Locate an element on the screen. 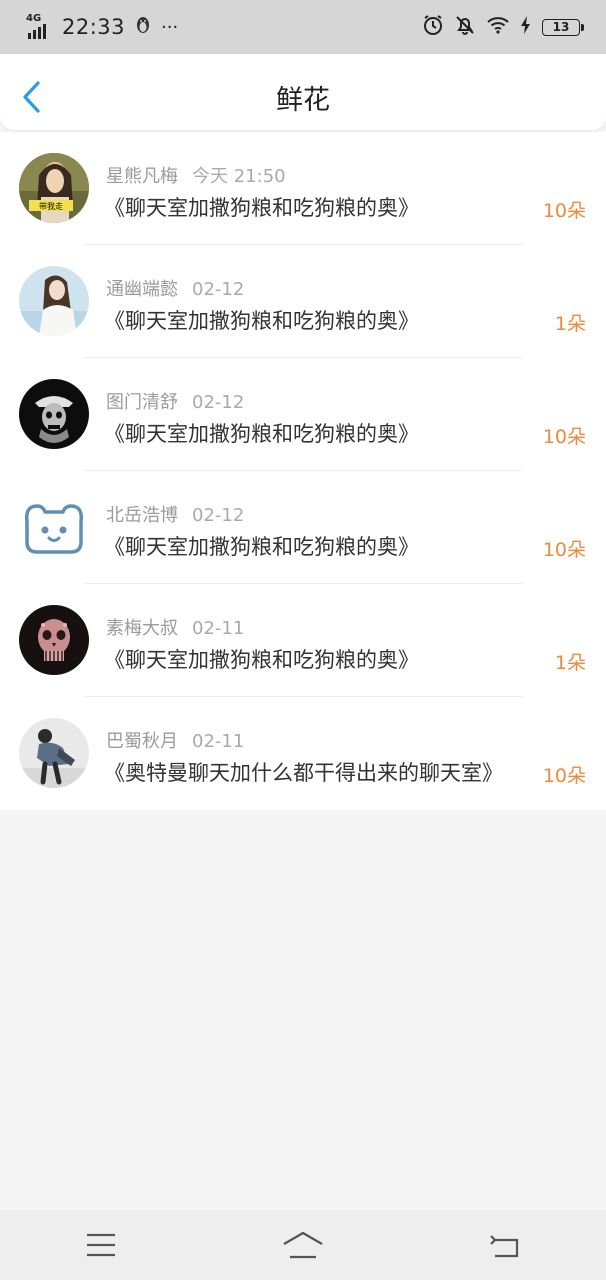  list-item: 图门清舒 02-12 《聊天室加撒狗粮和吃狗粮的奥》 10朵 is located at coordinates (303, 414).